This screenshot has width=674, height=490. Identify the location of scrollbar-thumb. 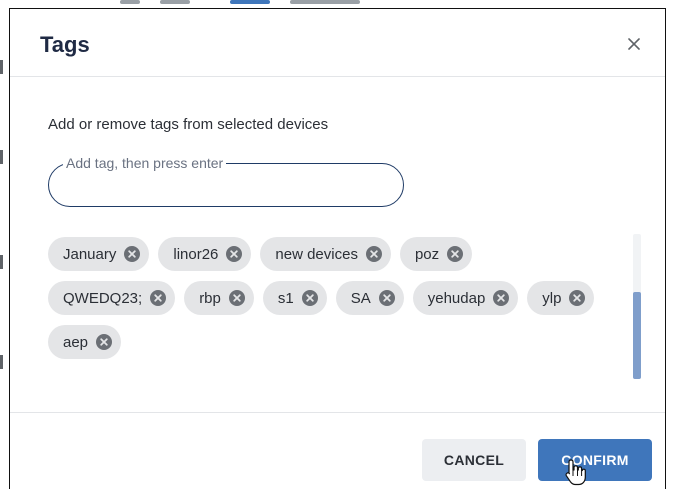
(637, 335).